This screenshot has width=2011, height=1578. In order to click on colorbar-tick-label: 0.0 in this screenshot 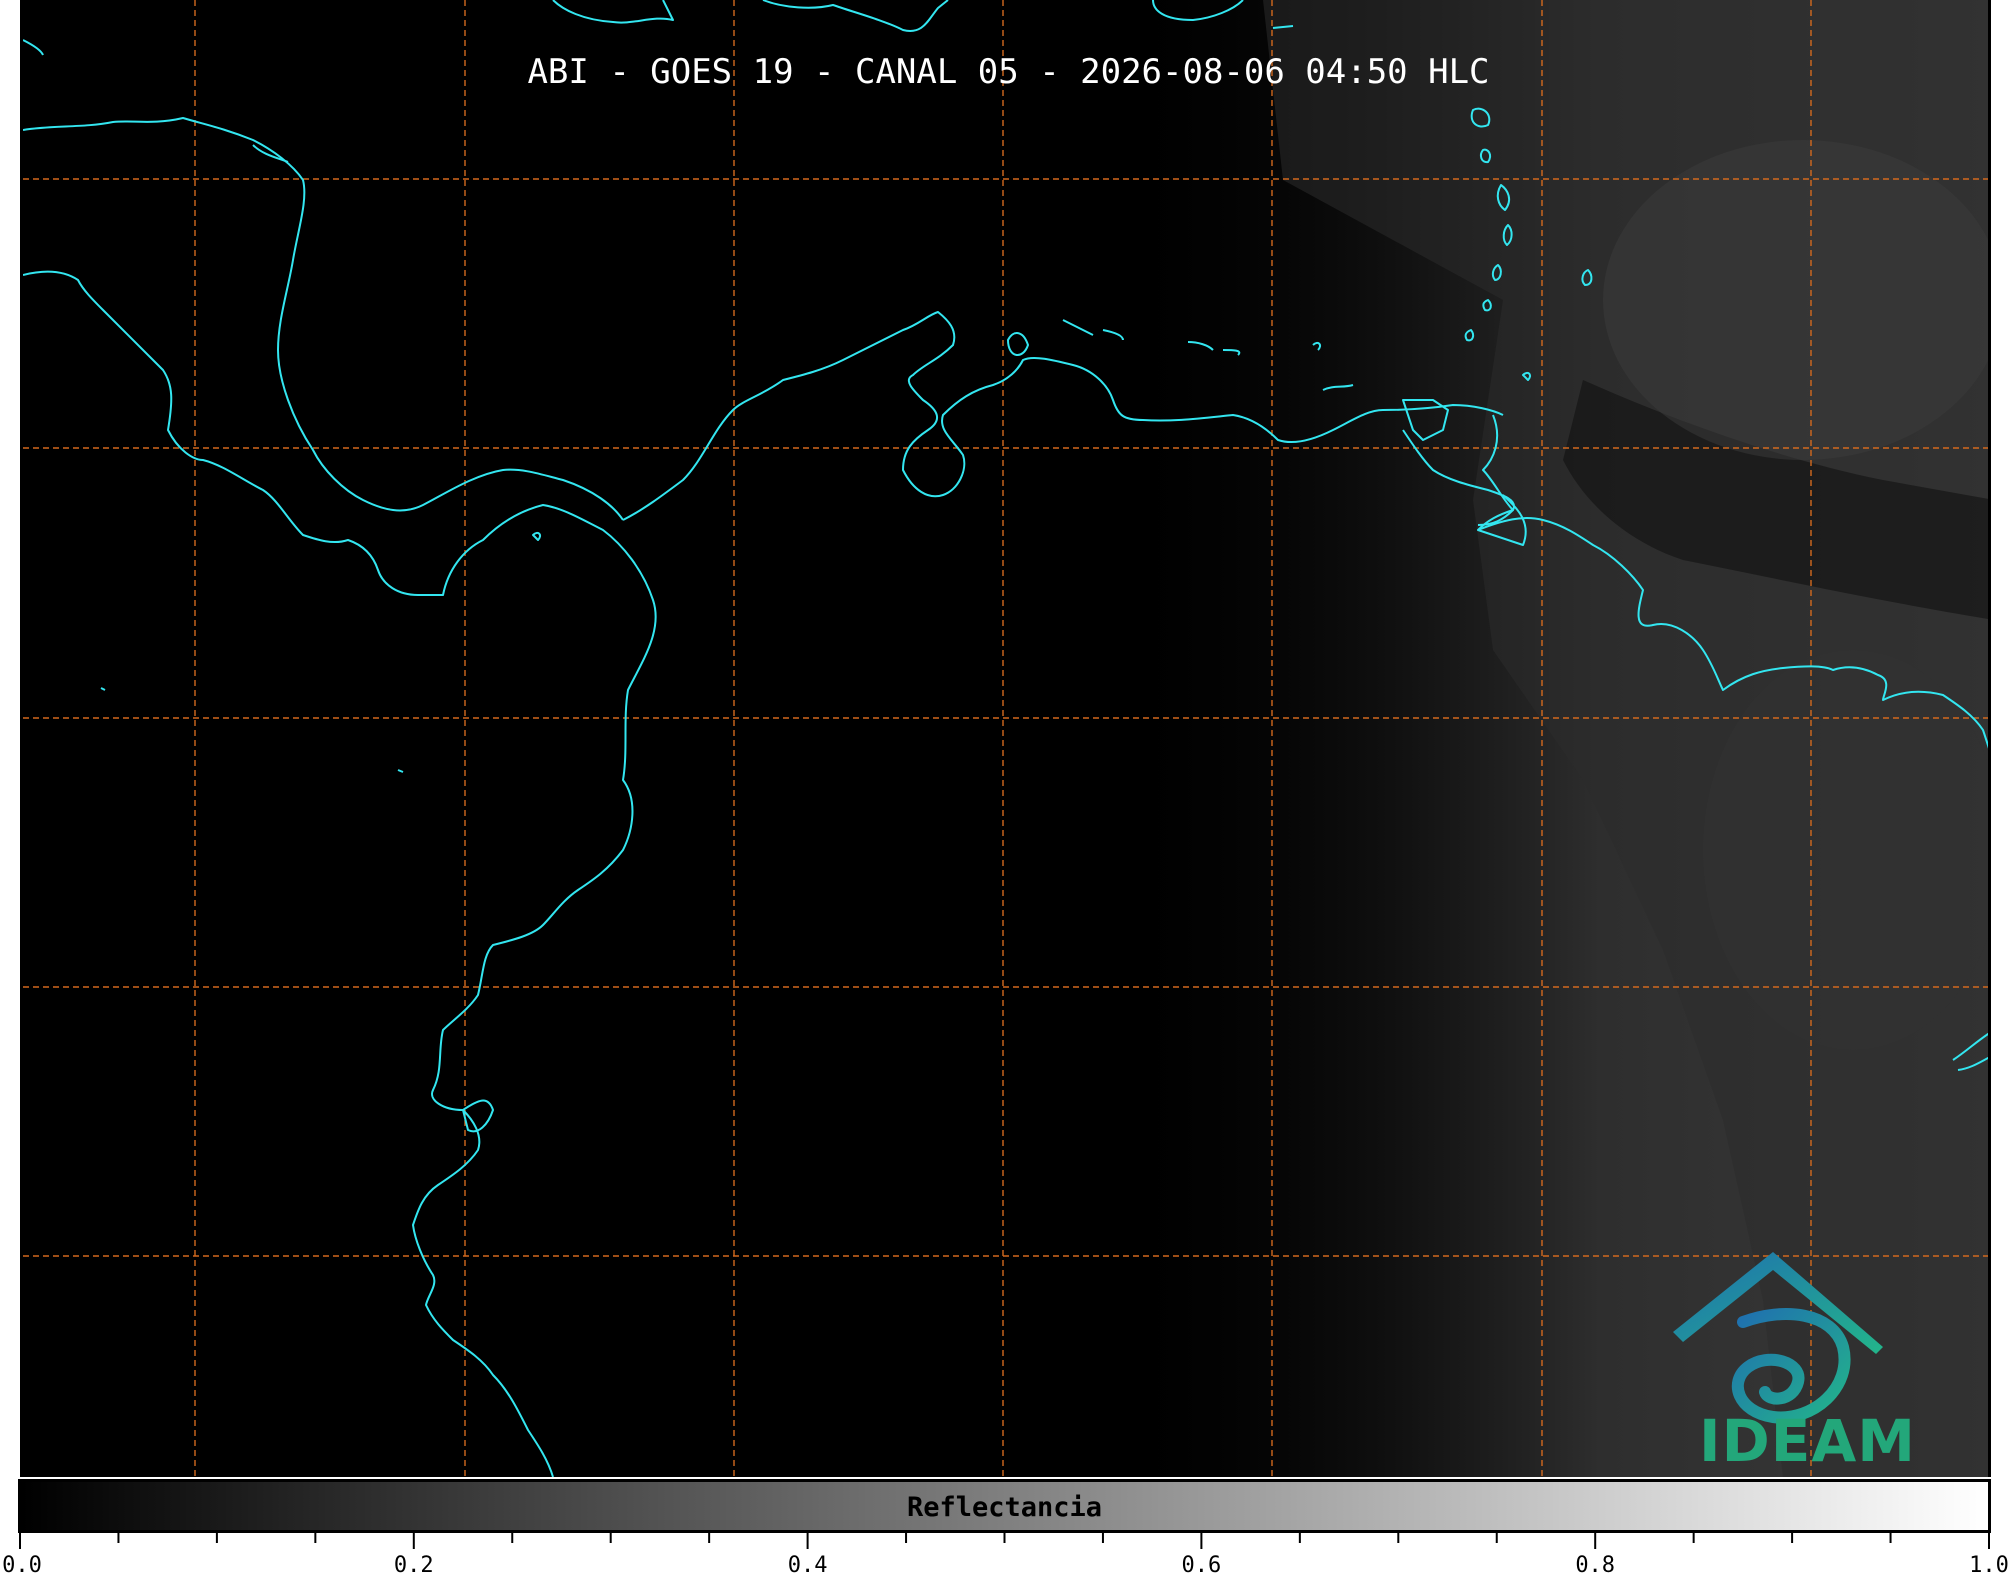, I will do `click(22, 1565)`.